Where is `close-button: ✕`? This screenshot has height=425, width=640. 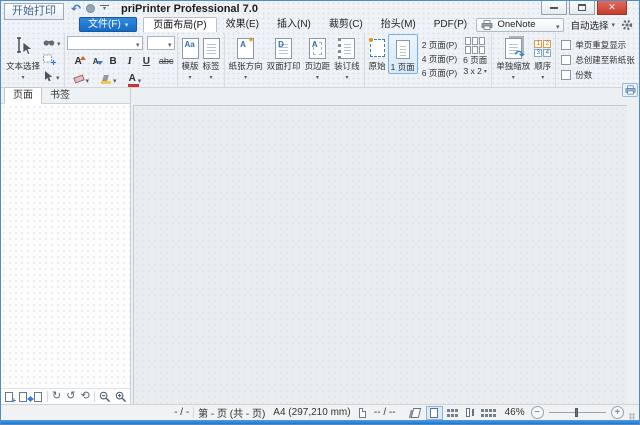
close-button: ✕ is located at coordinates (612, 8).